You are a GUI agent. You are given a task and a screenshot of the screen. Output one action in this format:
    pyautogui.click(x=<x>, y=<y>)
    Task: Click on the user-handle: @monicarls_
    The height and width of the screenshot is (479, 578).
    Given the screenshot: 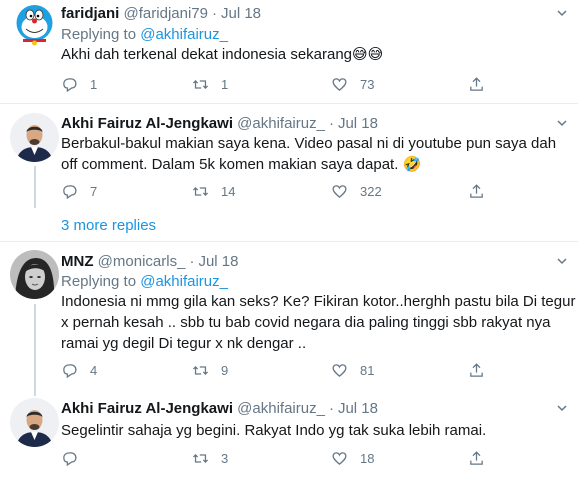 What is the action you would take?
    pyautogui.click(x=142, y=261)
    